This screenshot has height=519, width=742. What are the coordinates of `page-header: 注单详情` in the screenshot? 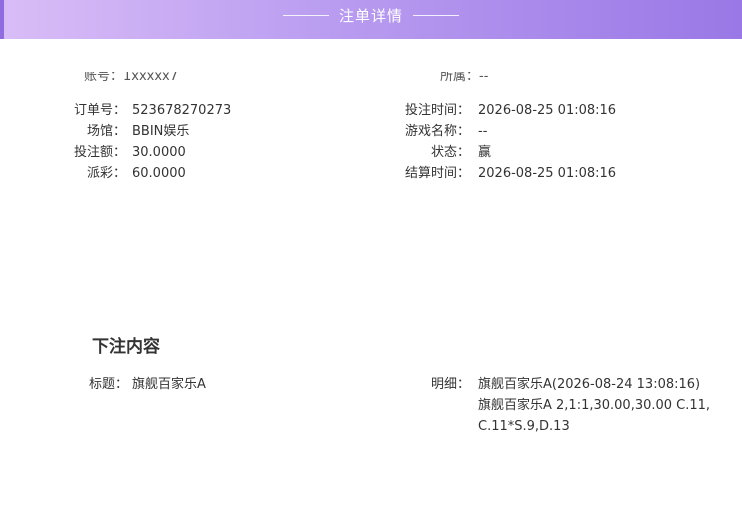 It's located at (371, 19).